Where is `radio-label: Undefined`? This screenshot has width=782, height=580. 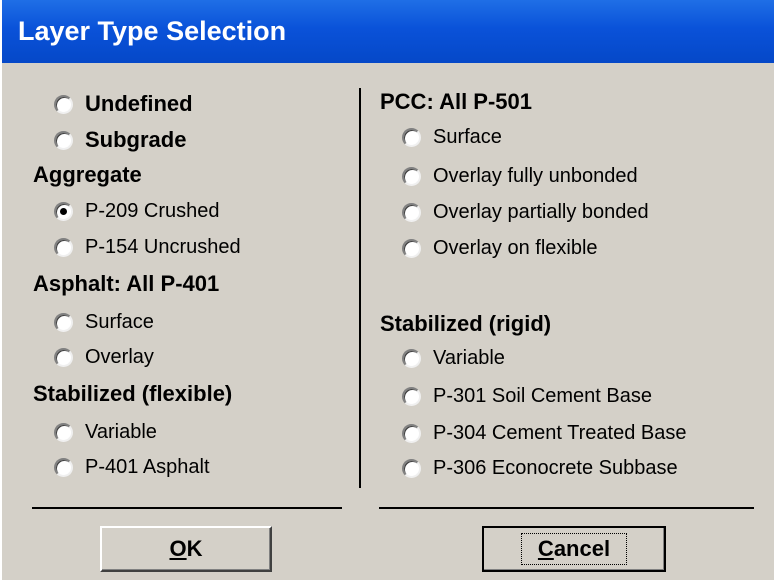 radio-label: Undefined is located at coordinates (139, 103).